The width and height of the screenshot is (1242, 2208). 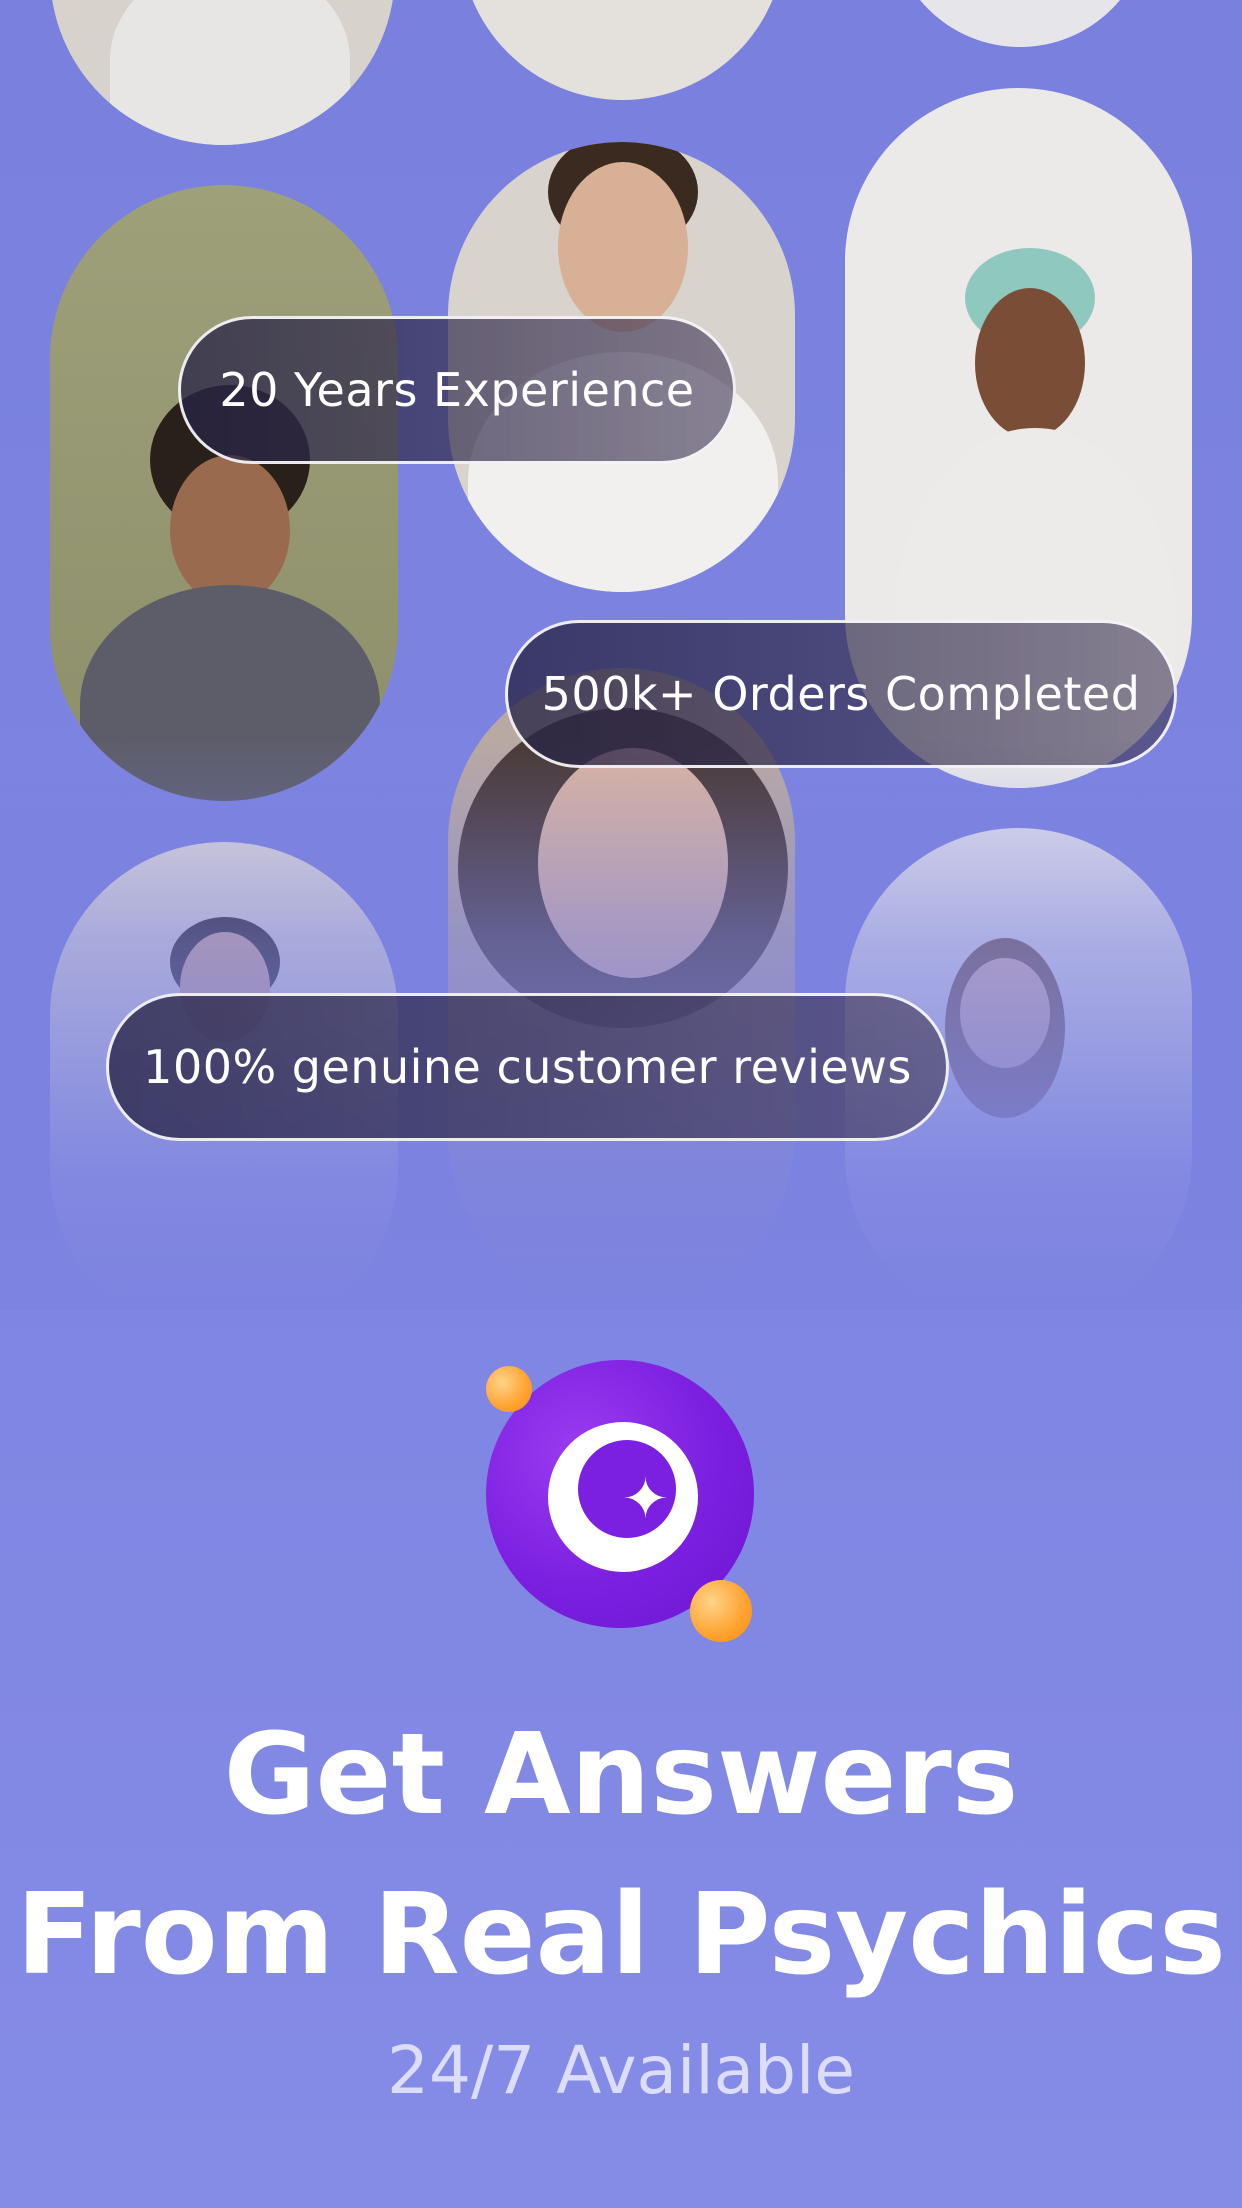 What do you see at coordinates (621, 1935) in the screenshot?
I see `headline-line-2: From Real Psychics` at bounding box center [621, 1935].